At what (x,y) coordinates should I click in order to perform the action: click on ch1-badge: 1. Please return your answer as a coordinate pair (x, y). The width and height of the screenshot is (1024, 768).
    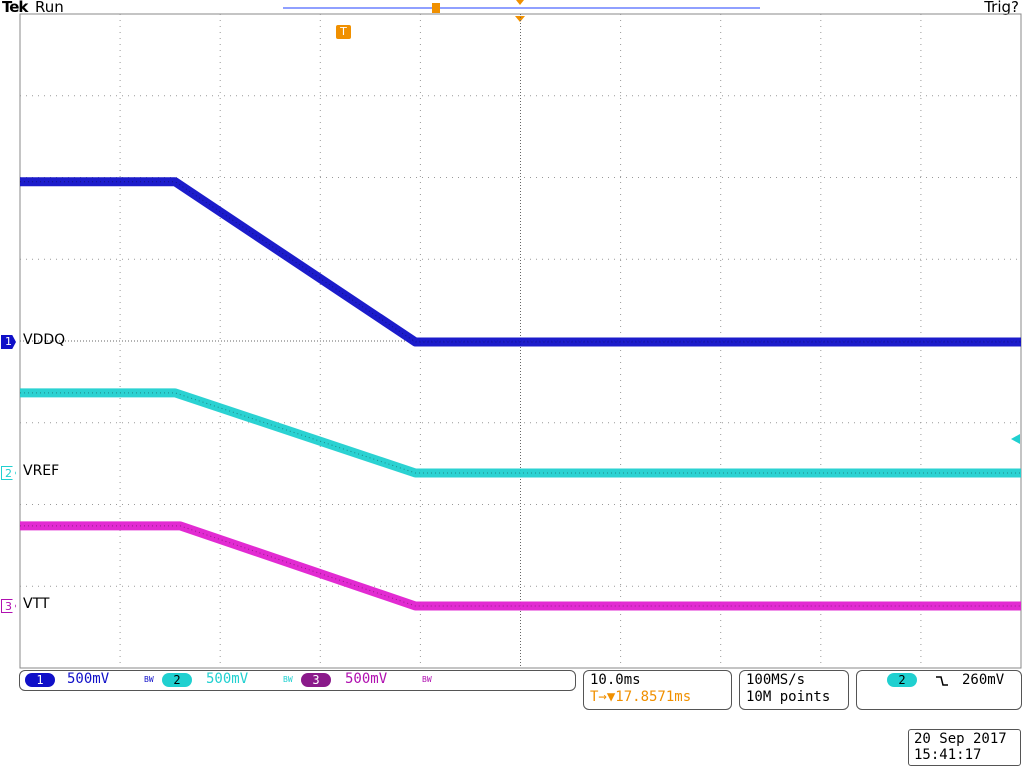
    Looking at the image, I should click on (40, 680).